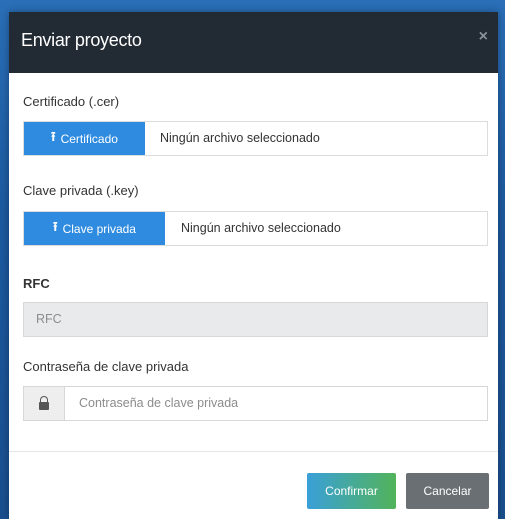 The image size is (505, 519). Describe the element at coordinates (81, 40) in the screenshot. I see `modal-title: Enviar proyecto` at that location.